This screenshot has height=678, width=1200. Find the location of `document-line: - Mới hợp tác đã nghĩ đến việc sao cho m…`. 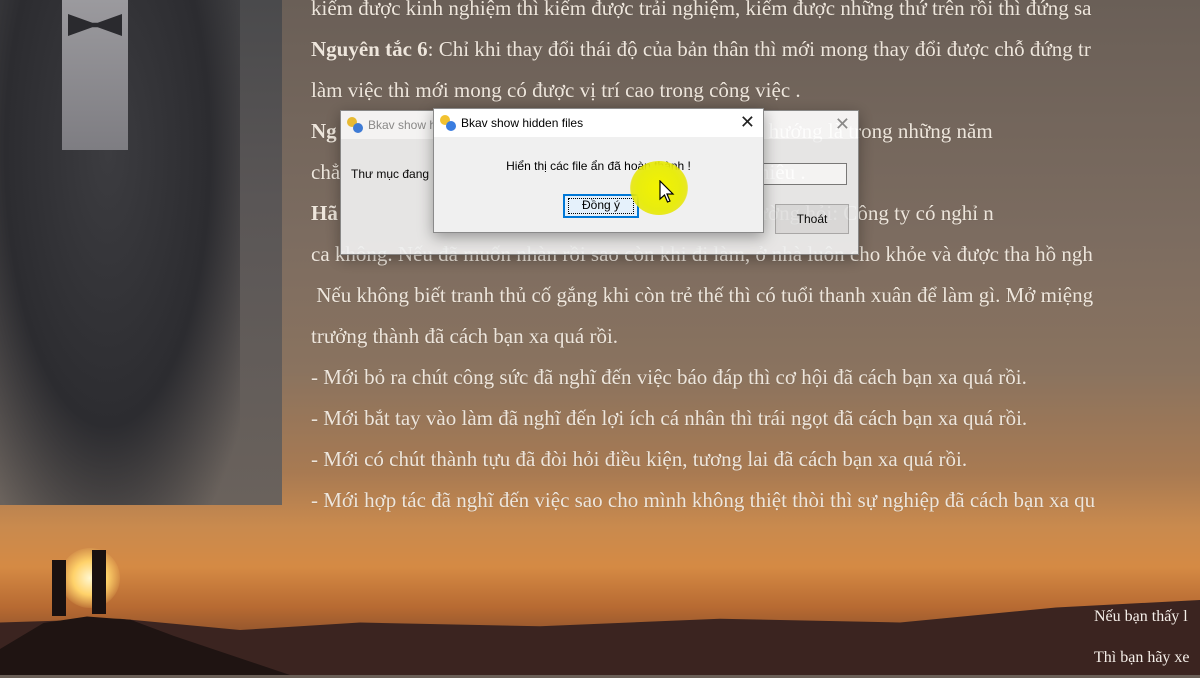

document-line: - Mới hợp tác đã nghĩ đến việc sao cho m… is located at coordinates (755, 500).